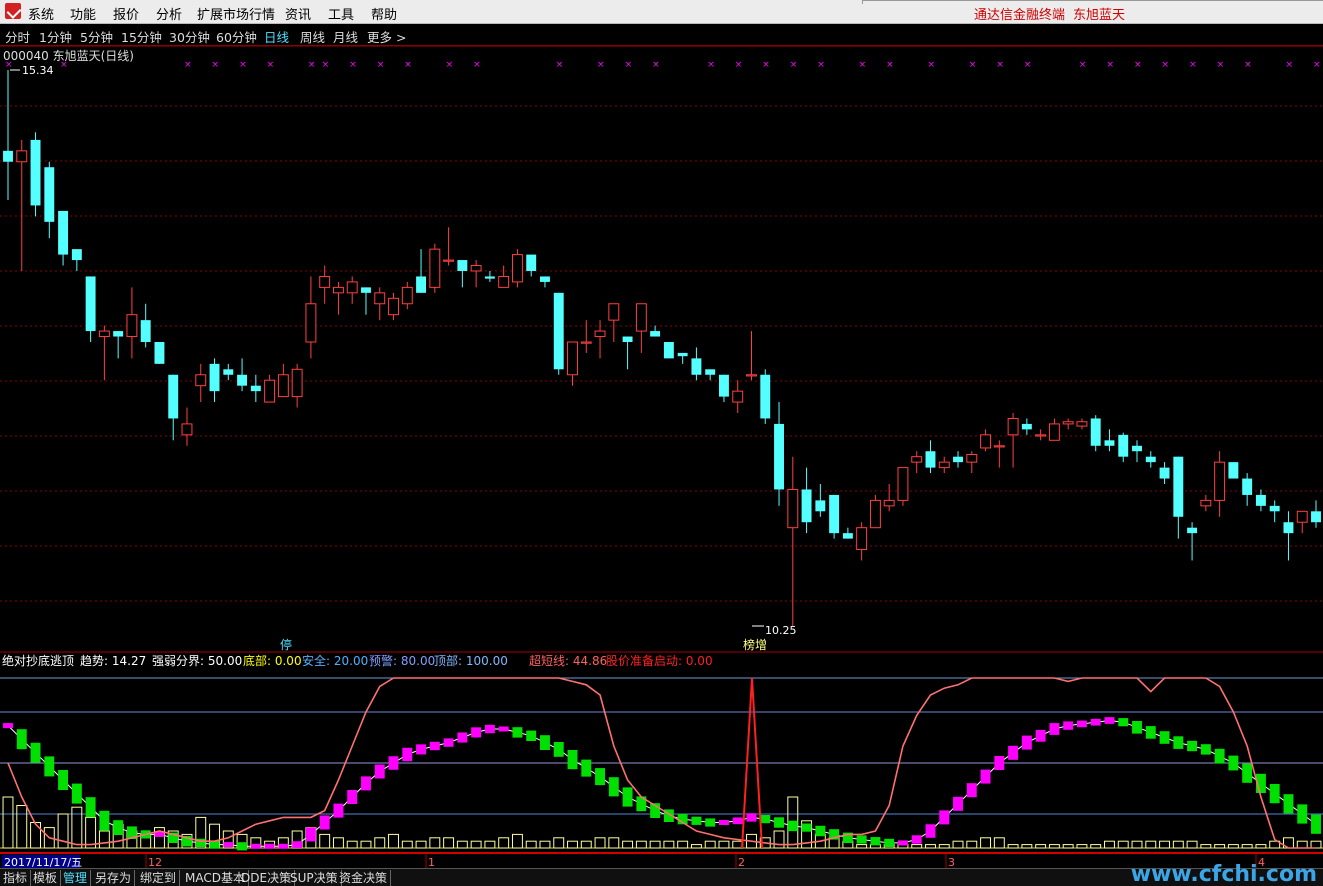 The height and width of the screenshot is (886, 1323). I want to click on footer-tab-indicator: 指标, so click(16, 878).